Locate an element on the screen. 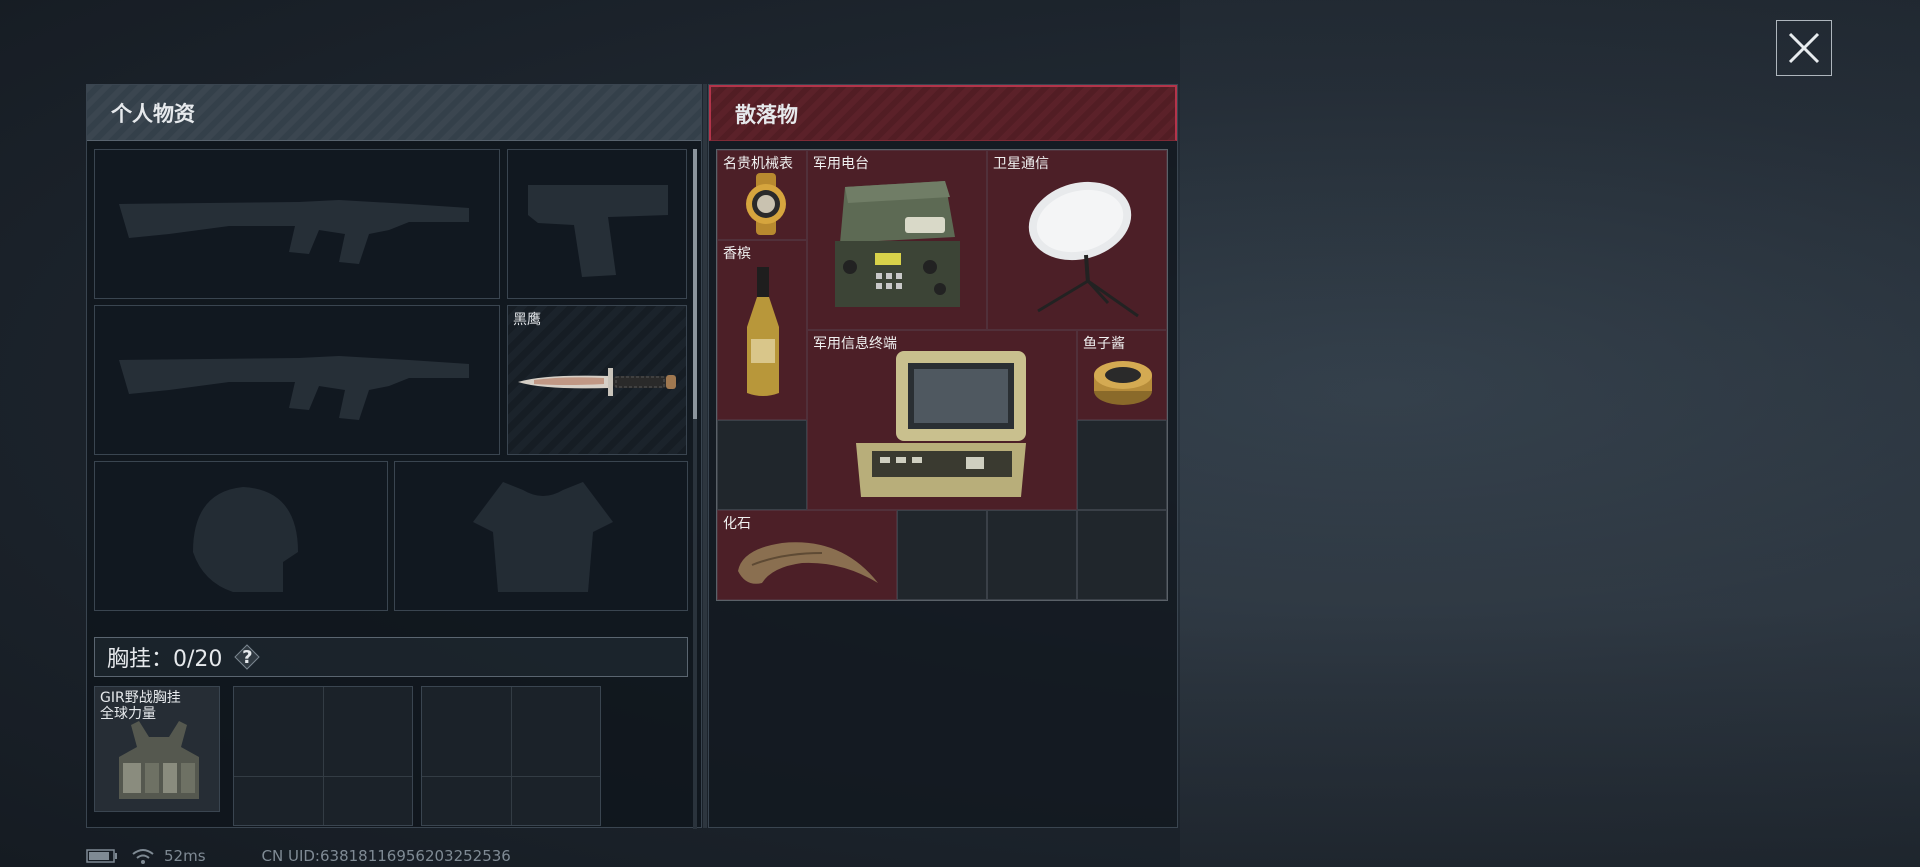 The width and height of the screenshot is (1920, 867). watch-icon is located at coordinates (766, 204).